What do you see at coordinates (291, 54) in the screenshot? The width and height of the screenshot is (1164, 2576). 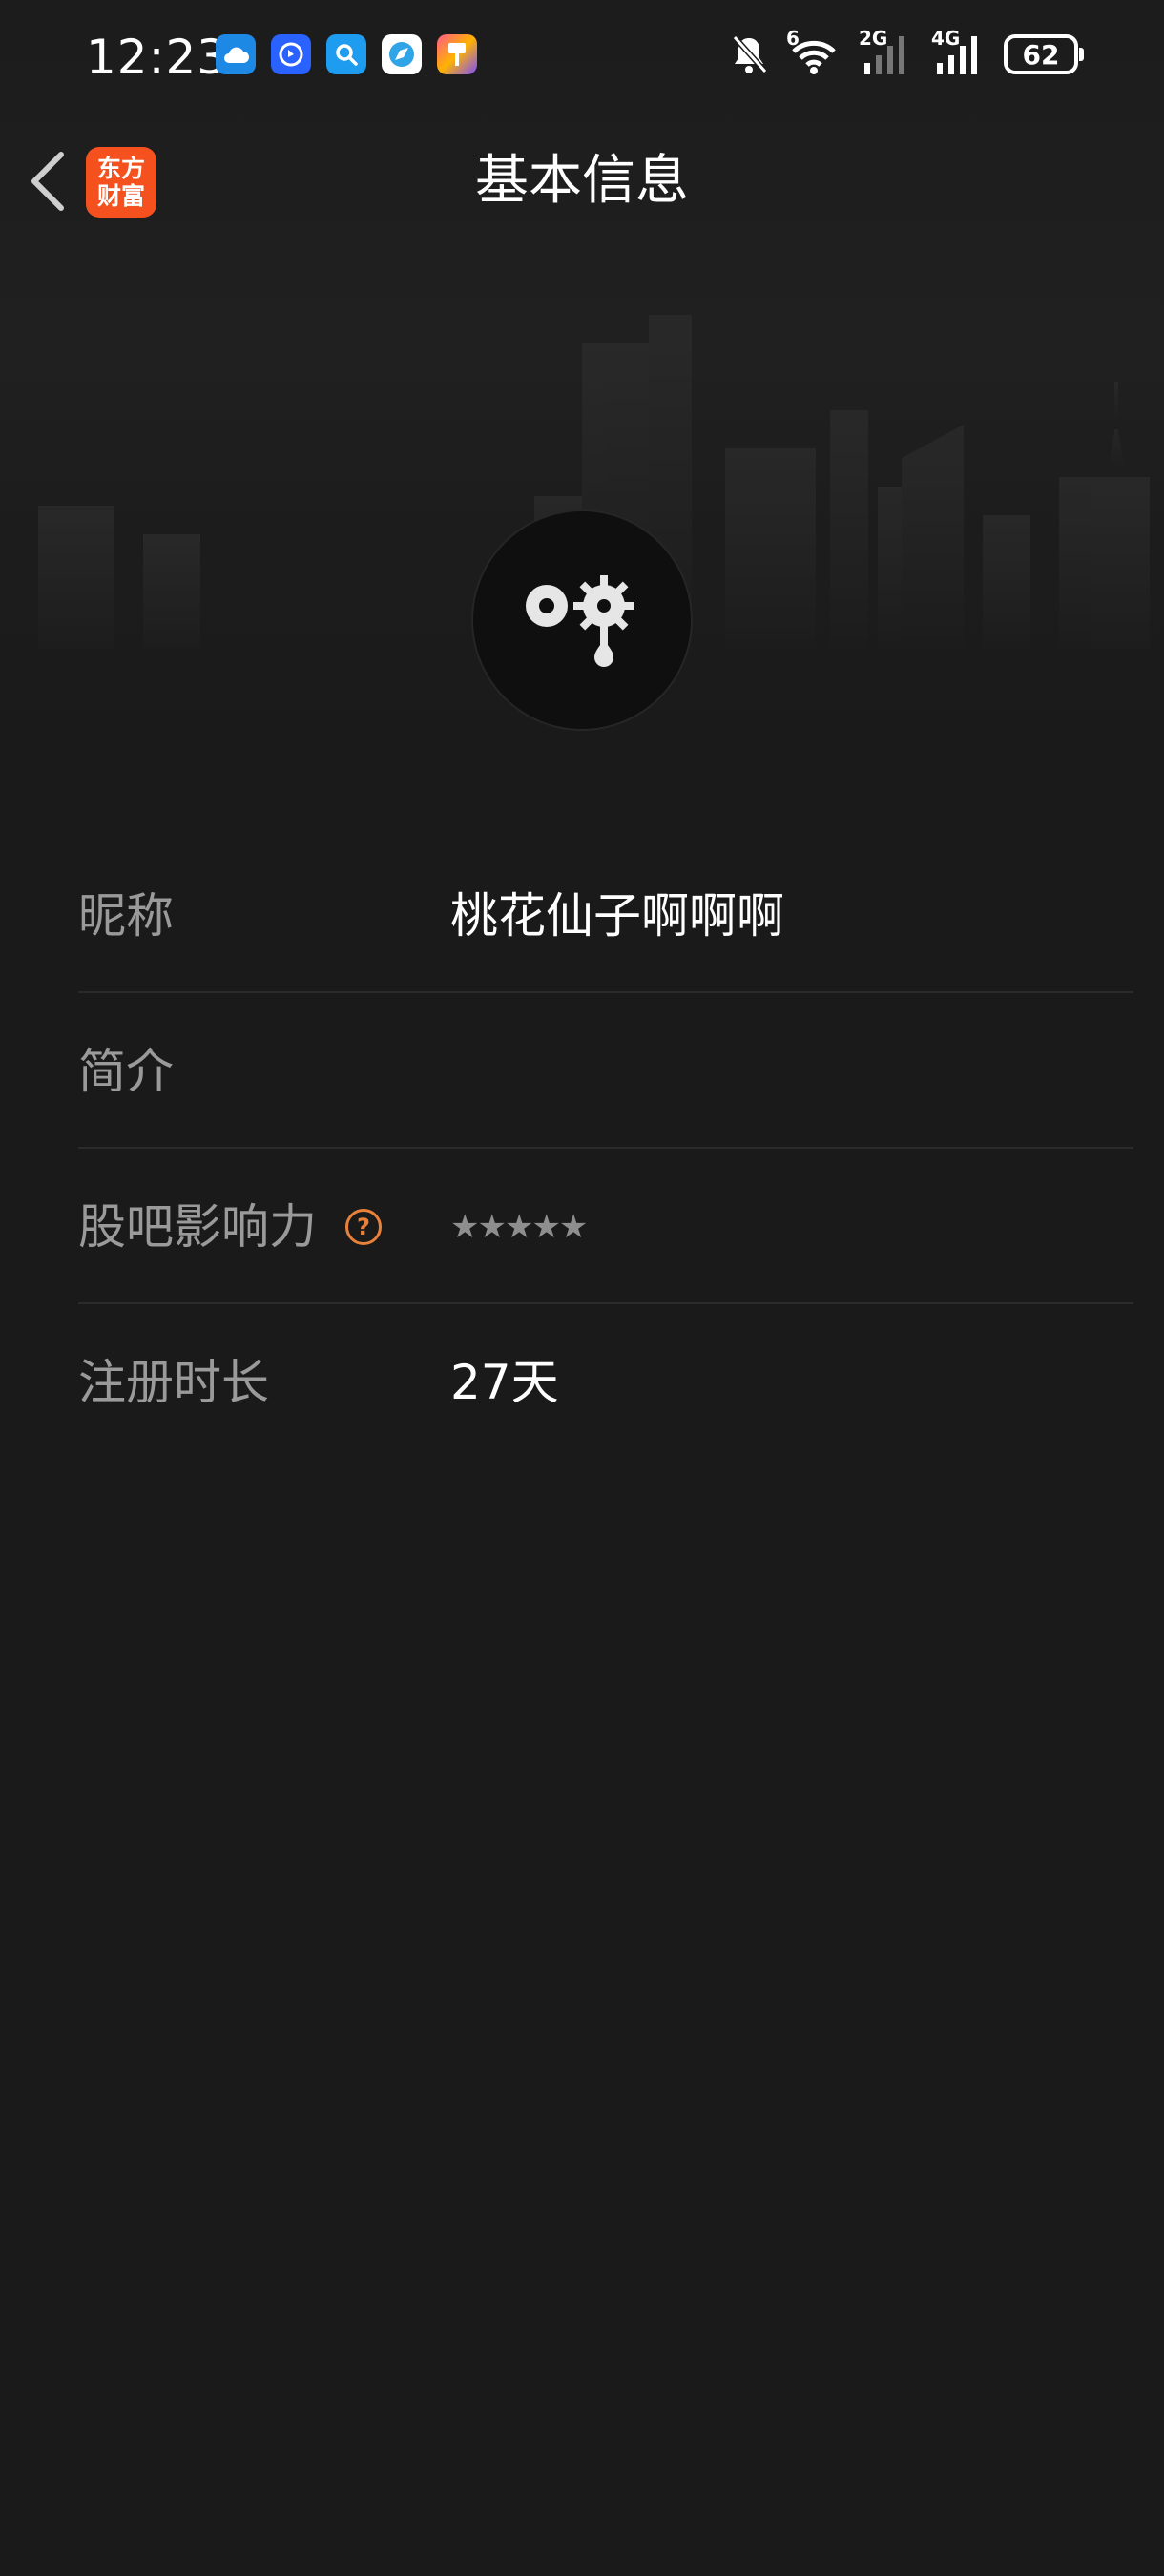 I see `hand-app-icon` at bounding box center [291, 54].